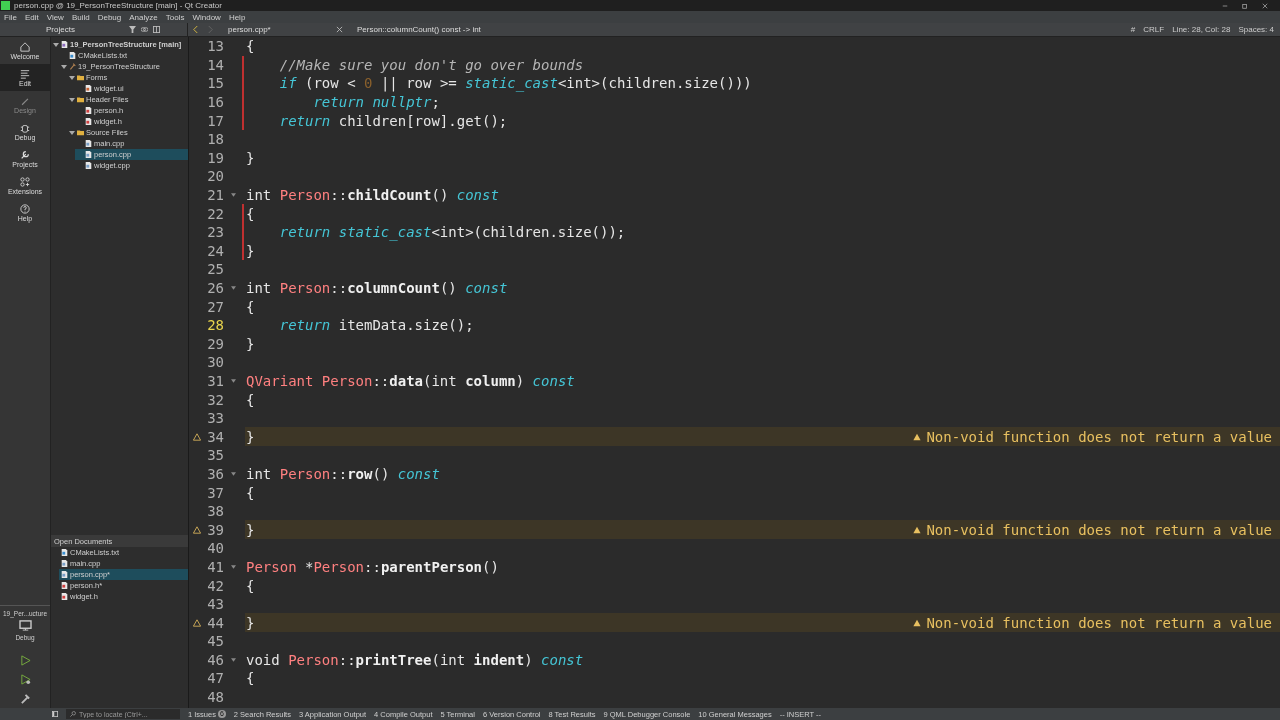 The image size is (1280, 720). What do you see at coordinates (132, 29) in the screenshot?
I see `filter-icon` at bounding box center [132, 29].